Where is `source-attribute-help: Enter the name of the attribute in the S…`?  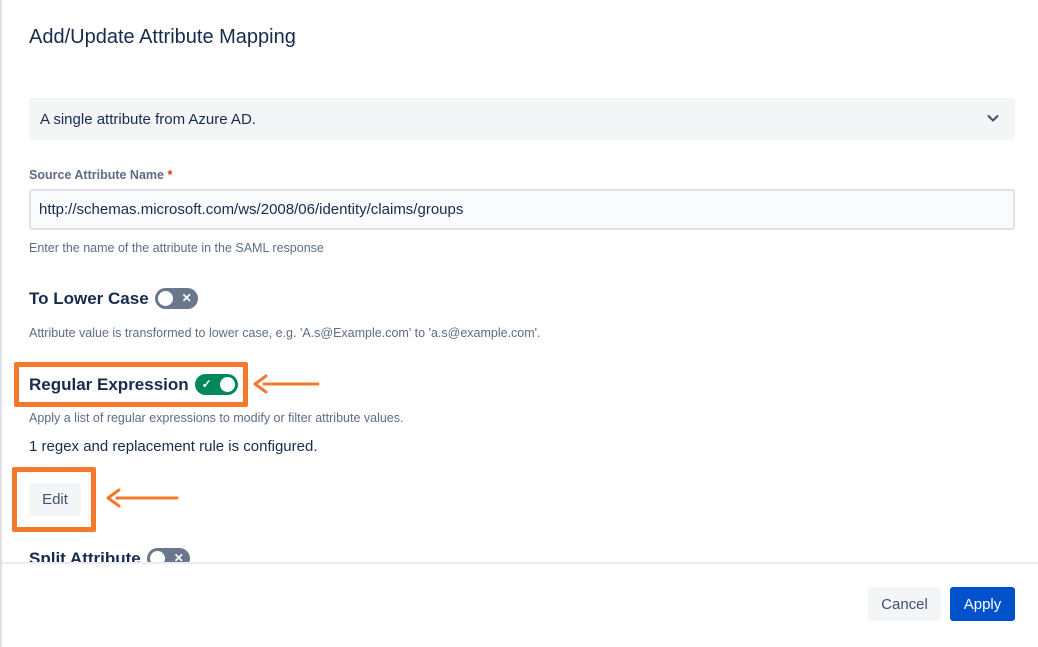
source-attribute-help: Enter the name of the attribute in the S… is located at coordinates (176, 248).